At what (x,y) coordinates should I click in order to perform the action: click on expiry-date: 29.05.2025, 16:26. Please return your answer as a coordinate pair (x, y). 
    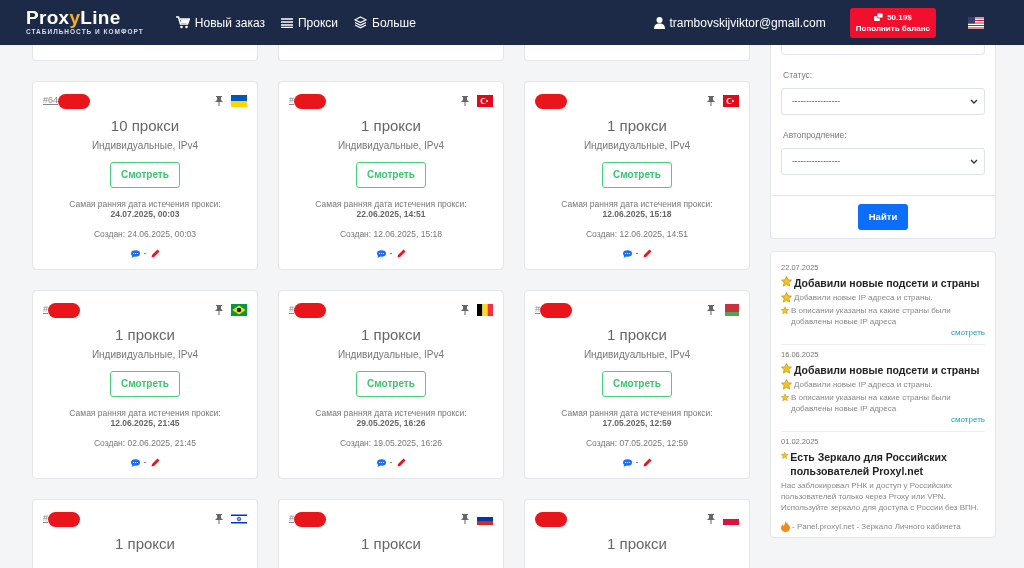
    Looking at the image, I should click on (391, 423).